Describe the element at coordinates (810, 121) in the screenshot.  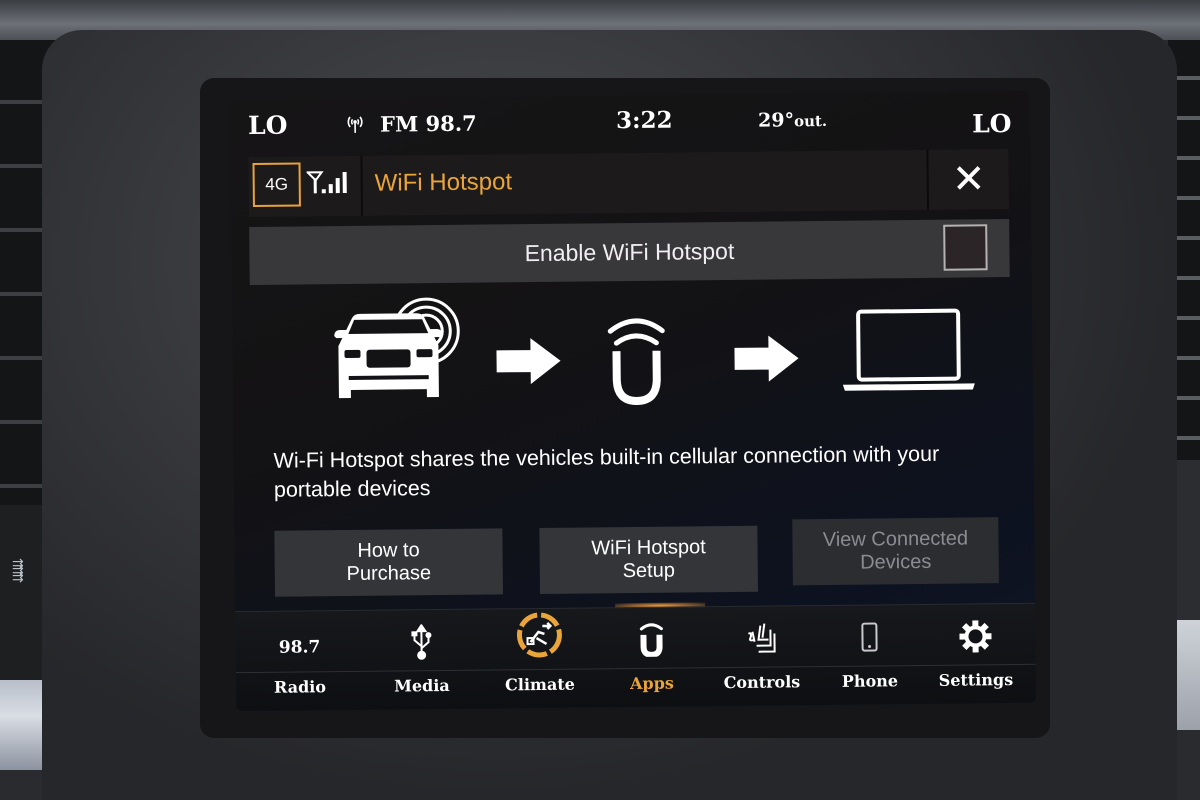
I see `temperature-suffix: out.` at that location.